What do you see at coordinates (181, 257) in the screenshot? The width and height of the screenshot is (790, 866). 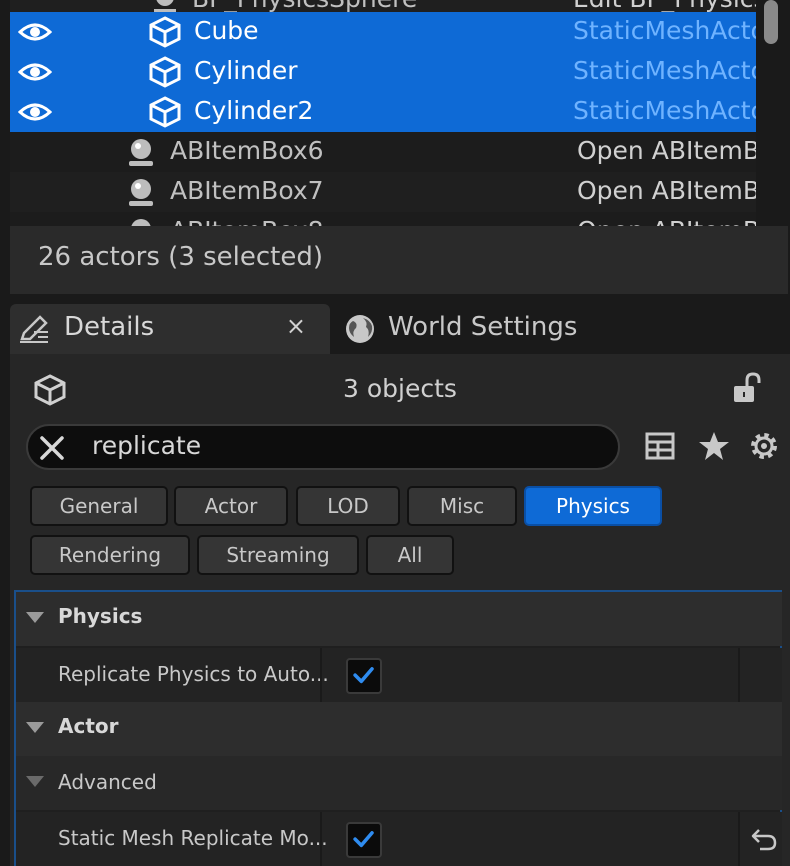 I see `actor-count-text: 26 actors (3 selected)` at bounding box center [181, 257].